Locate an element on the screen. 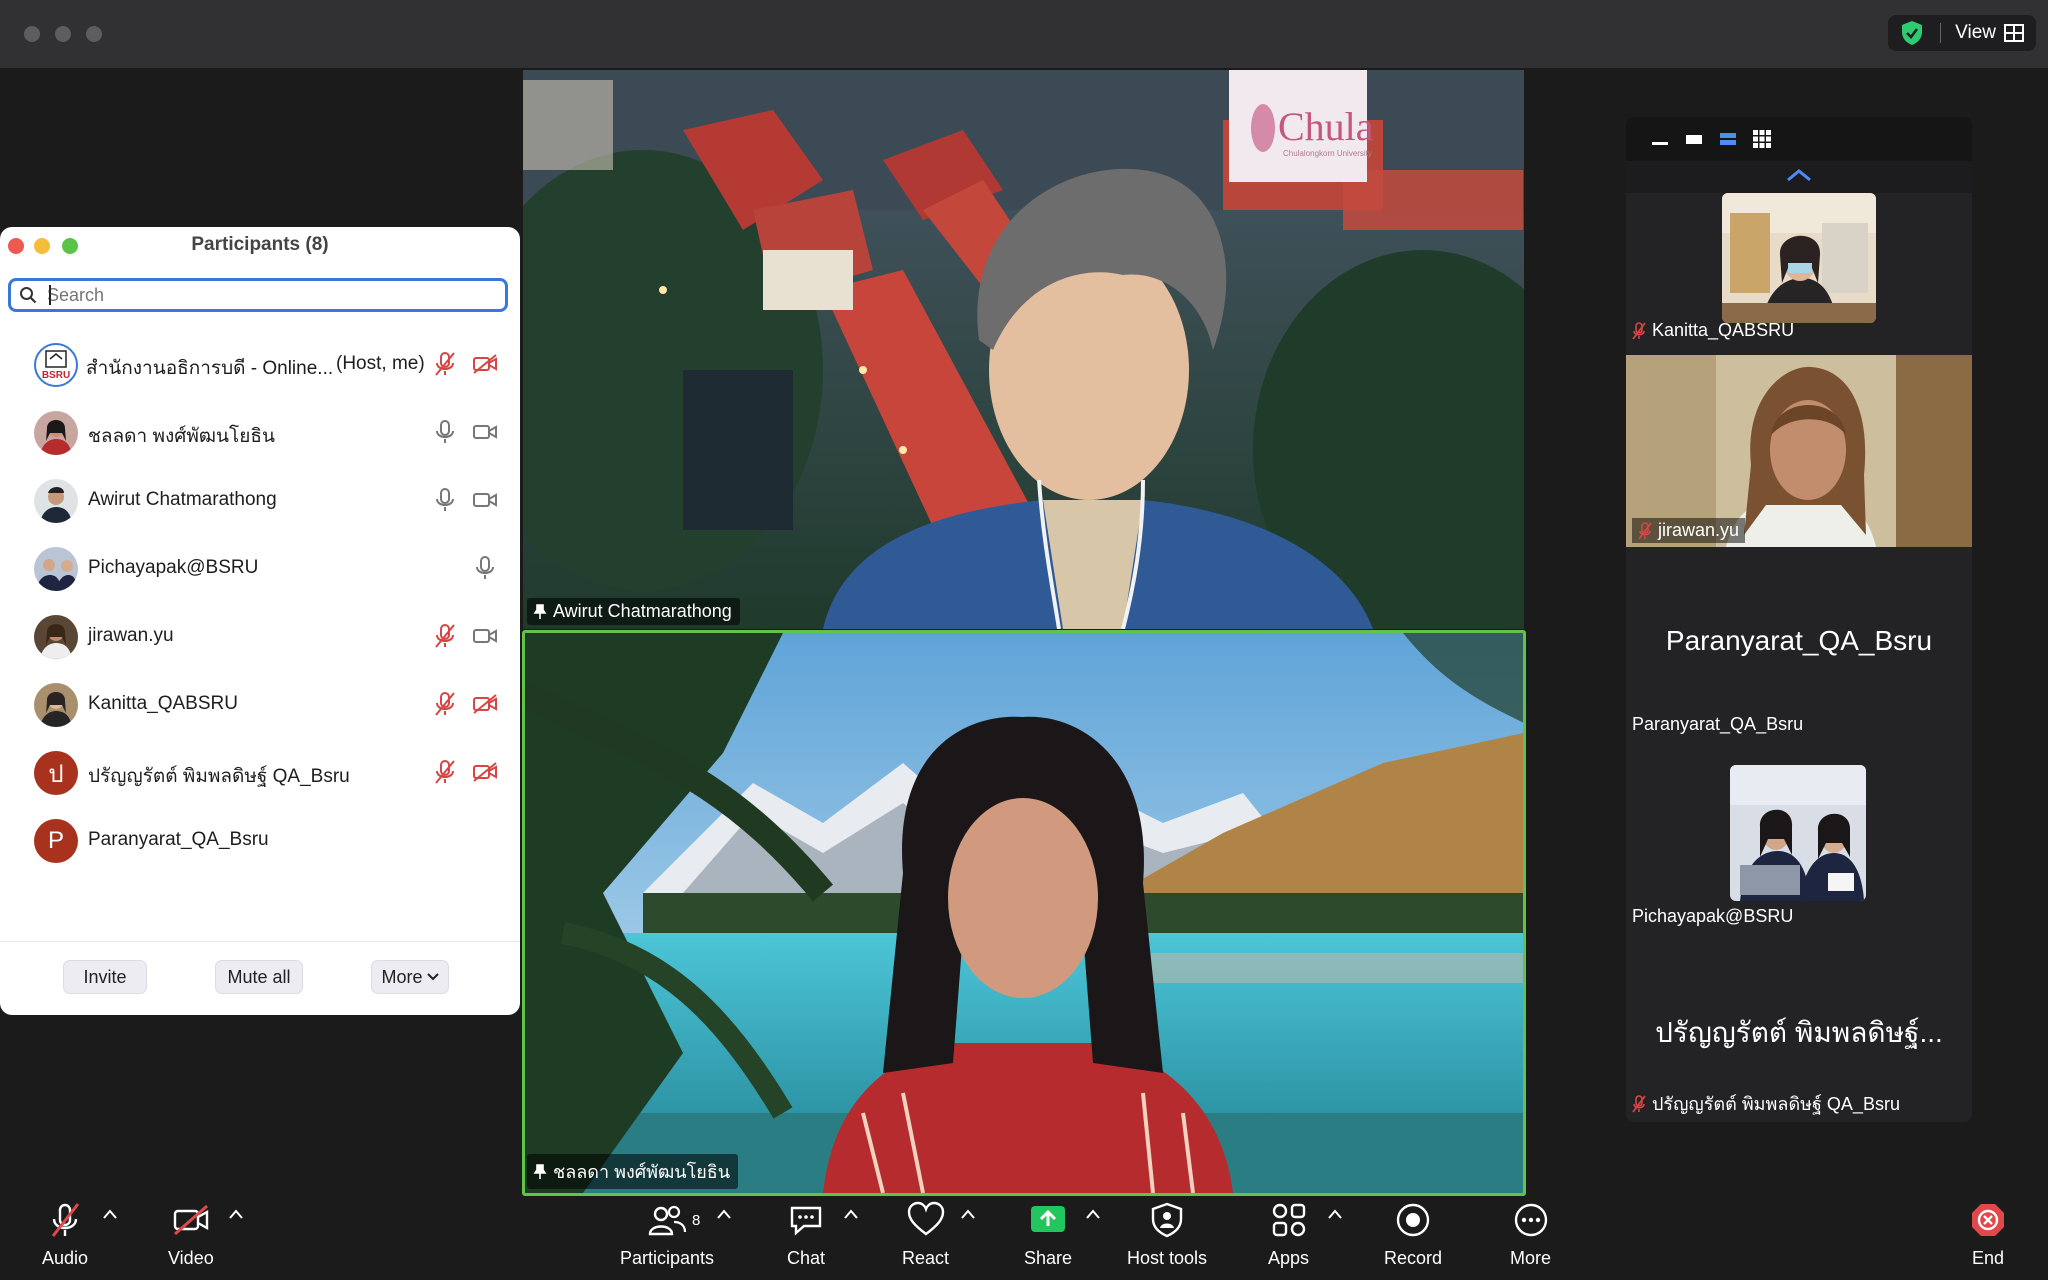 The height and width of the screenshot is (1280, 2048). share-screen-button: Share is located at coordinates (1048, 1234).